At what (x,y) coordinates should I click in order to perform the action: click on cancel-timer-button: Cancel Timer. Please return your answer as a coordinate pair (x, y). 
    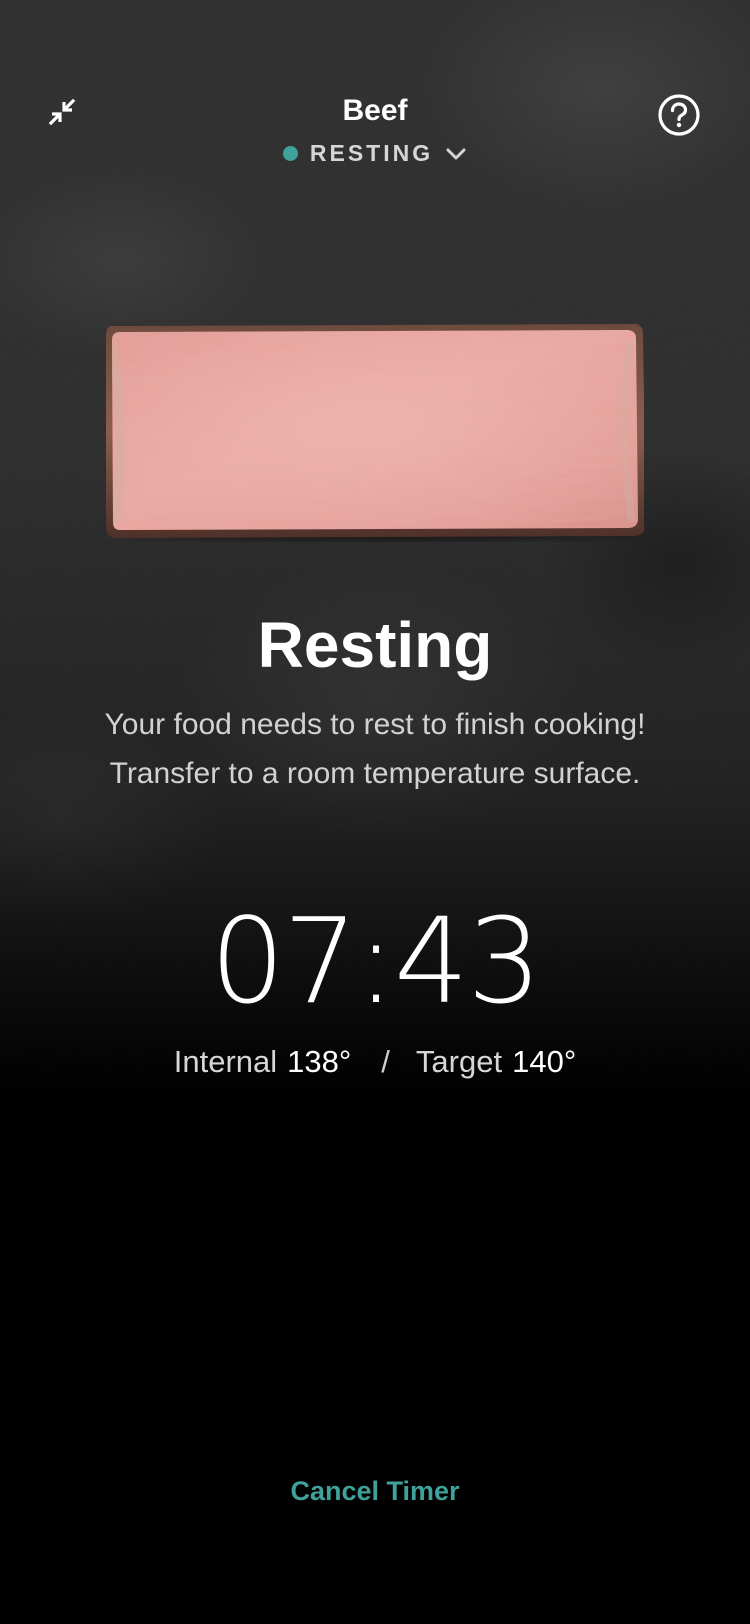
    Looking at the image, I should click on (375, 1491).